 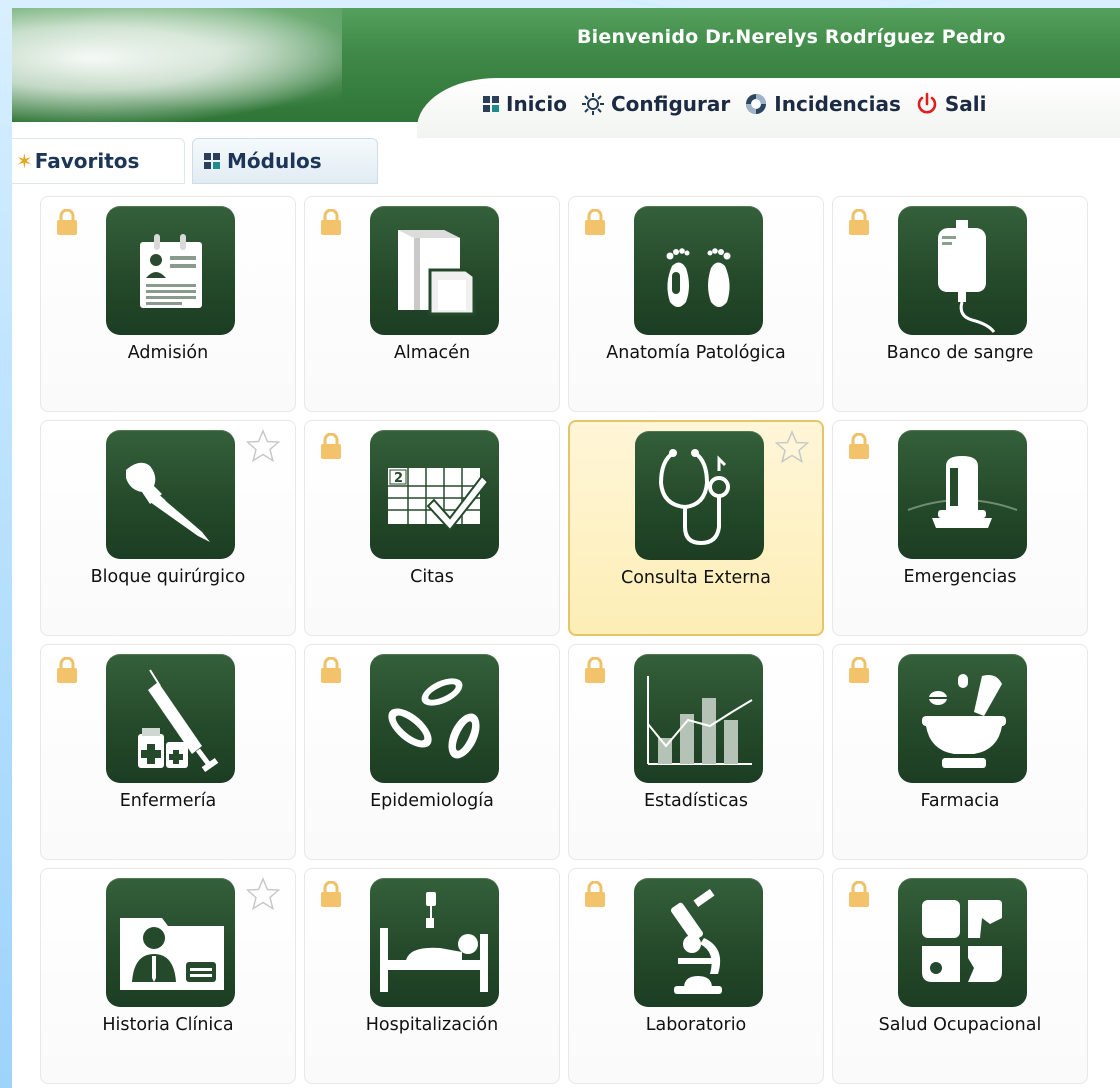 I want to click on module-label: Estadísticas, so click(x=696, y=801).